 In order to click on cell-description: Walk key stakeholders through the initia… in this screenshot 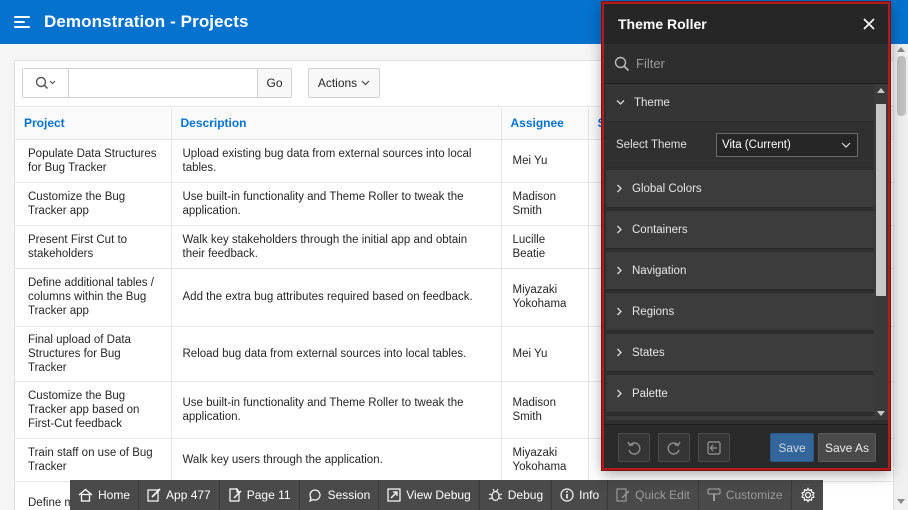, I will do `click(336, 247)`.